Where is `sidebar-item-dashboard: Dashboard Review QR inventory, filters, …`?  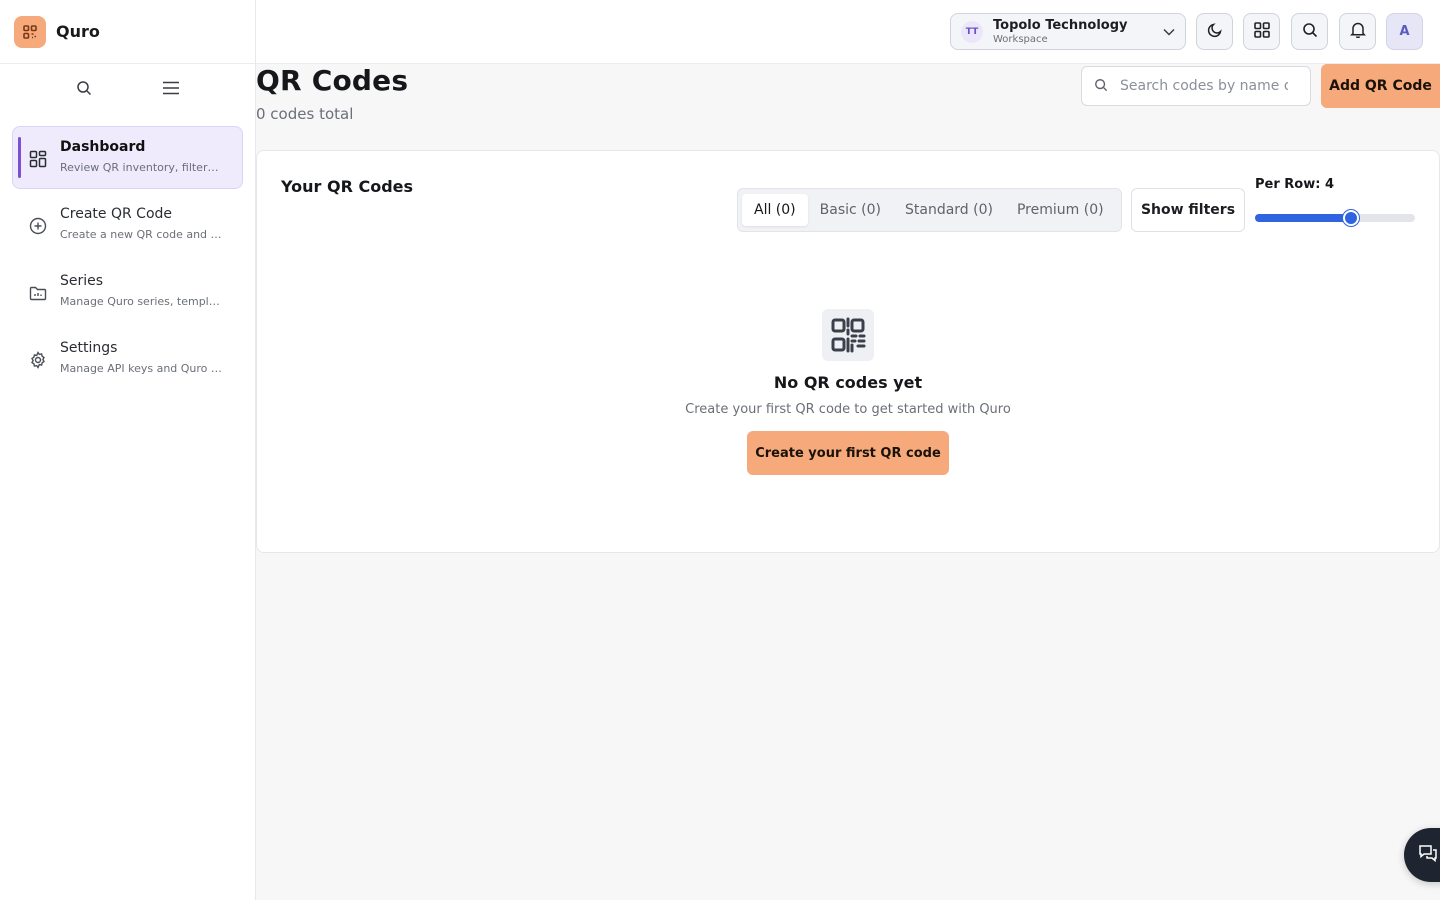
sidebar-item-dashboard: Dashboard Review QR inventory, filters, … is located at coordinates (127, 157).